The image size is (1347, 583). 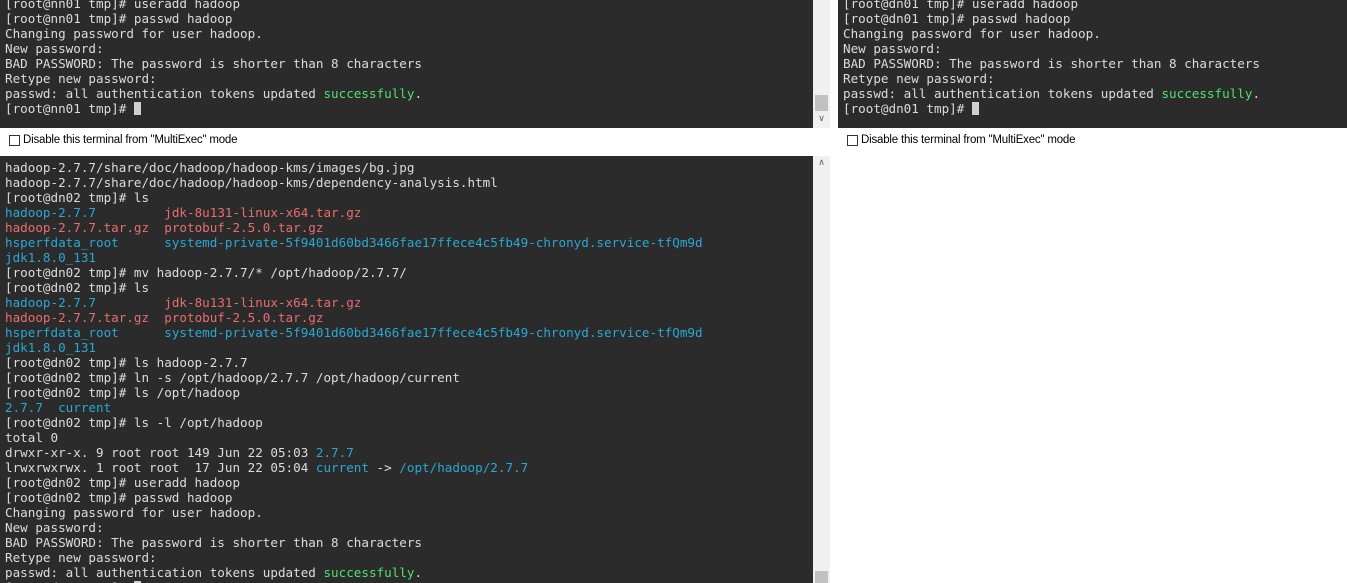 I want to click on terminal-line: [root@dn02 tmp]# ls -l /opt/hadoop, so click(x=354, y=422).